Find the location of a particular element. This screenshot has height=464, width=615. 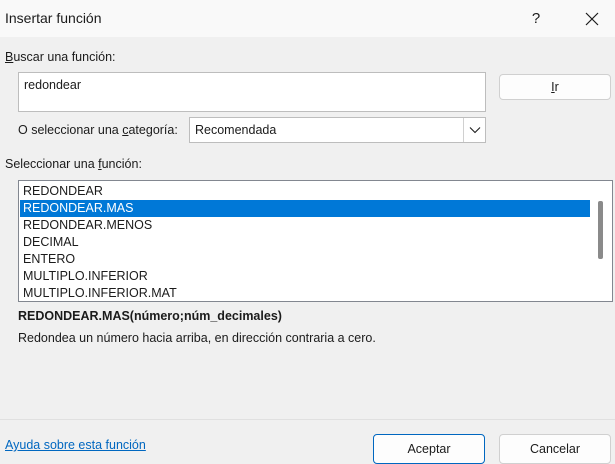

search-label: Buscar una función: is located at coordinates (60, 57).